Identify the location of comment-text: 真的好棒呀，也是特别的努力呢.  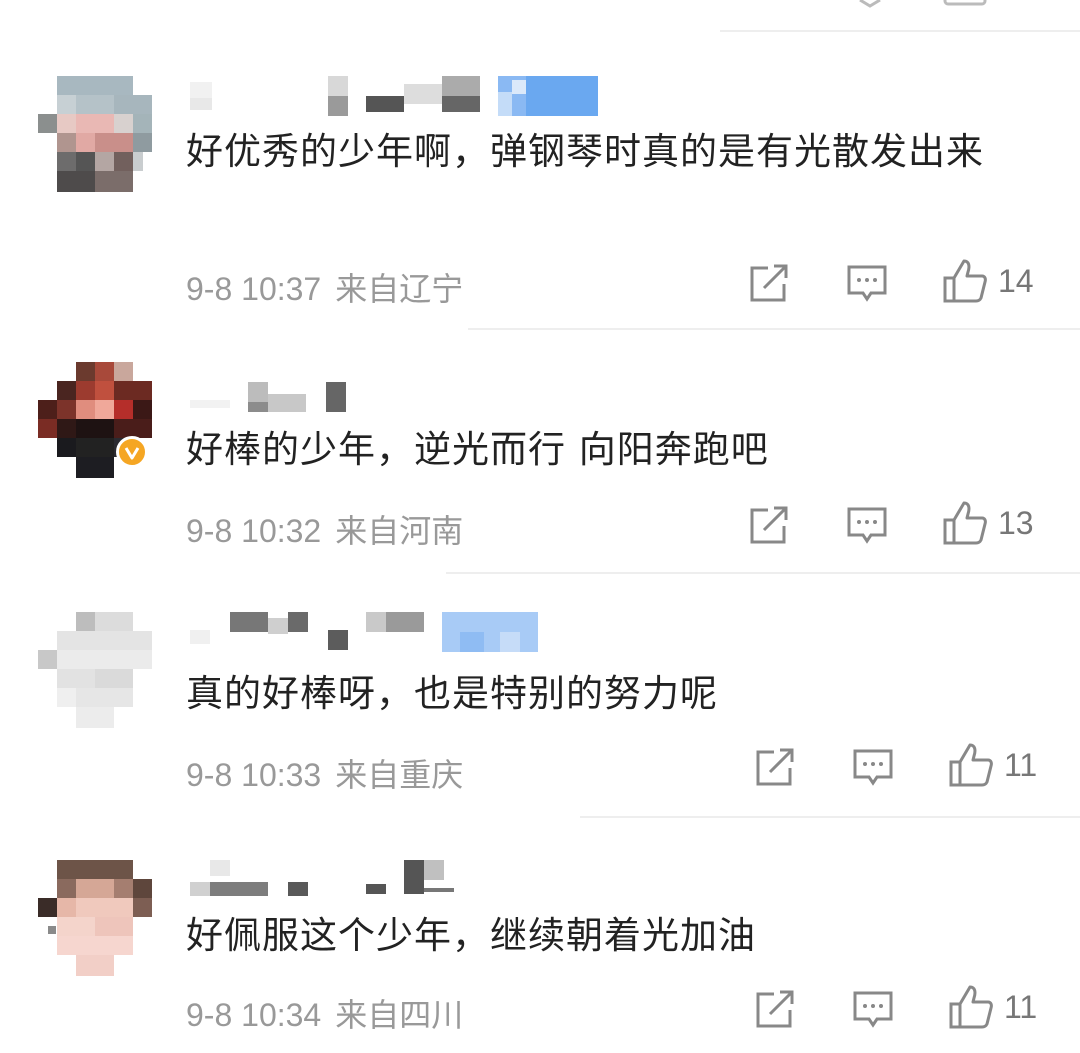
(452, 693).